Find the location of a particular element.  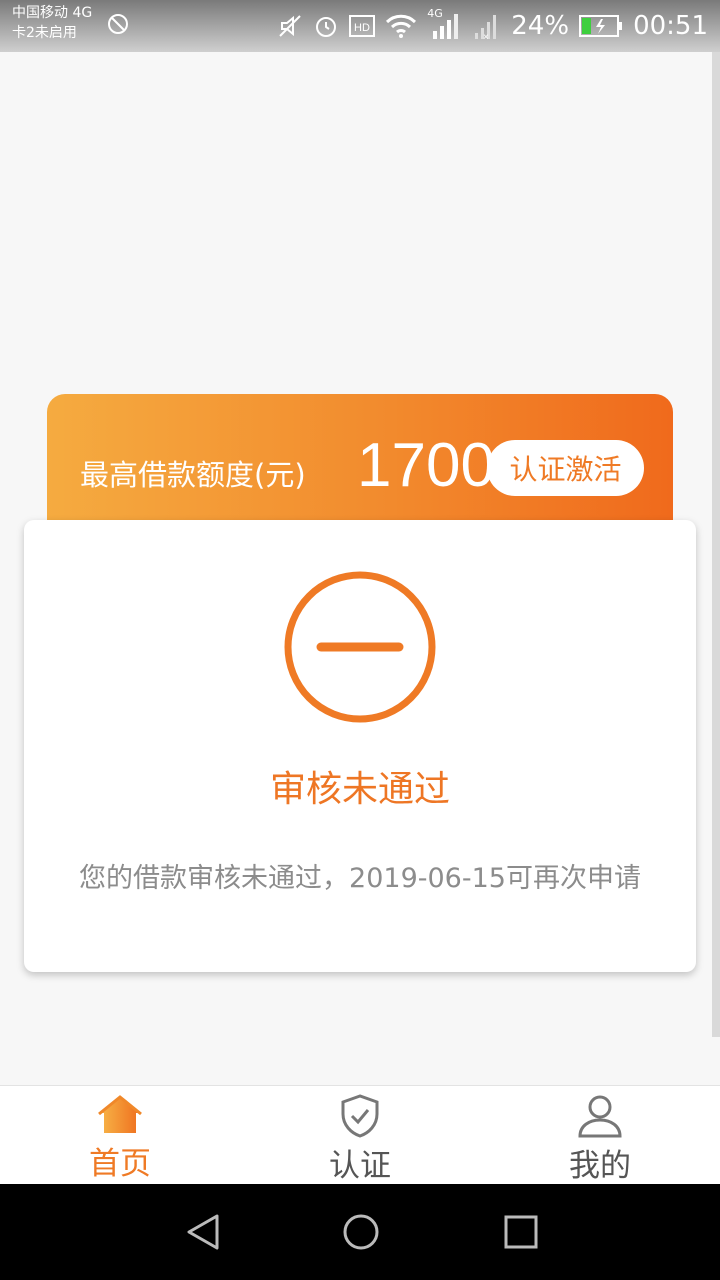

nav-verification-label: 认证 is located at coordinates (360, 1166).